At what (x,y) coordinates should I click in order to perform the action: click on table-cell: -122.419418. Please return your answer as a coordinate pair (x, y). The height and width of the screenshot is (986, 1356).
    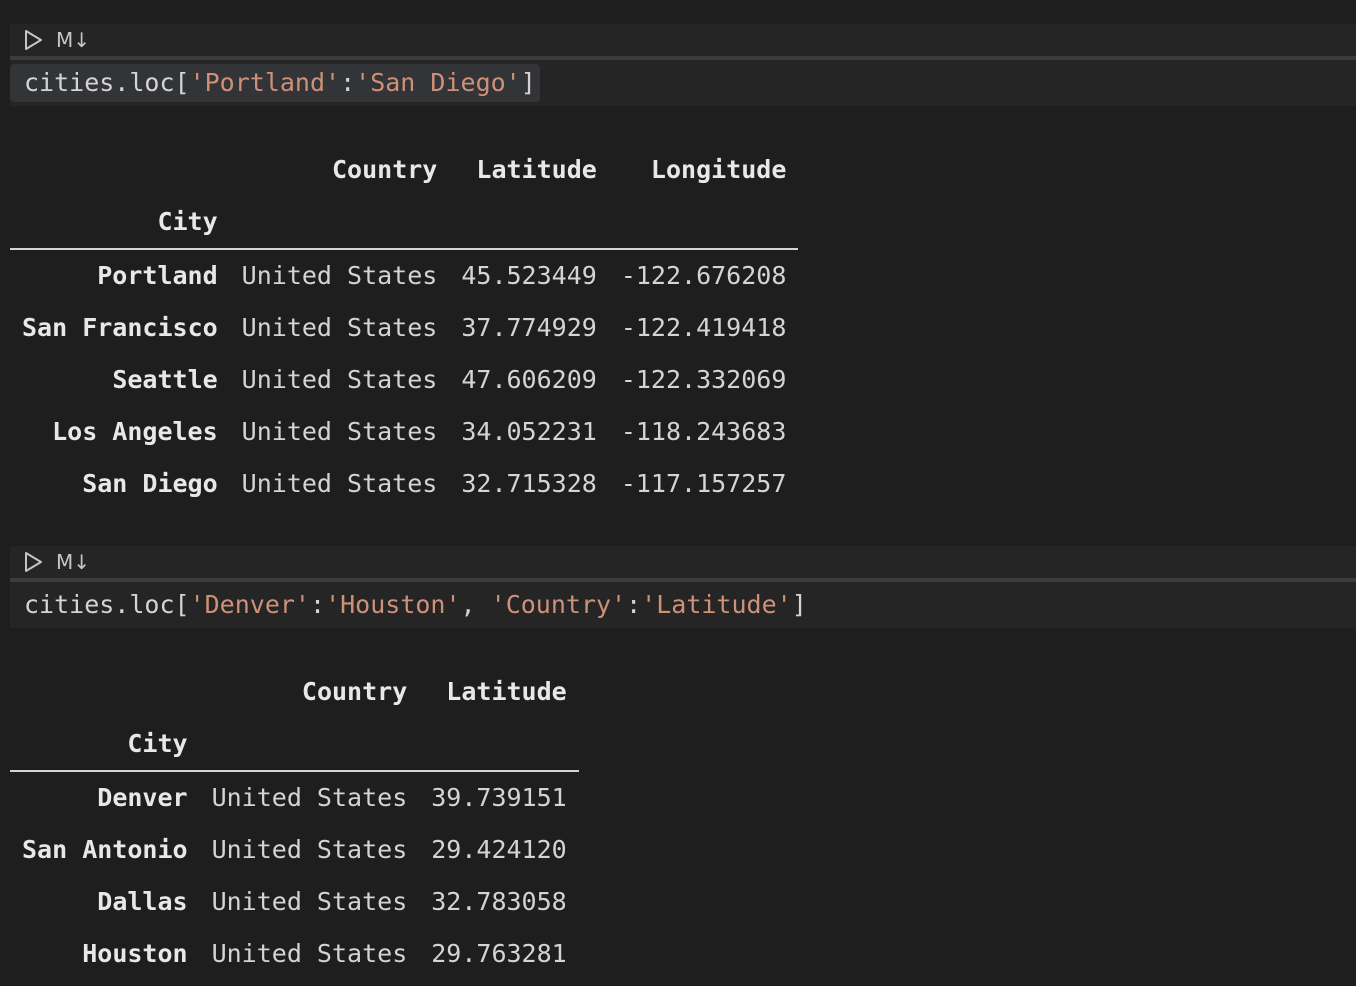
    Looking at the image, I should click on (703, 327).